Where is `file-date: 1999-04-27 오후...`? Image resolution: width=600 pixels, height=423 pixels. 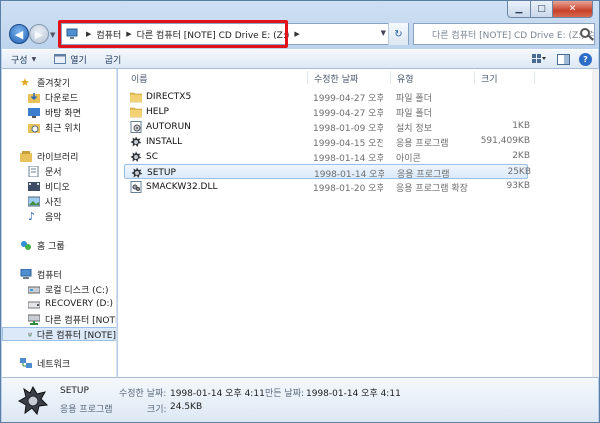 file-date: 1999-04-27 오후... is located at coordinates (348, 99).